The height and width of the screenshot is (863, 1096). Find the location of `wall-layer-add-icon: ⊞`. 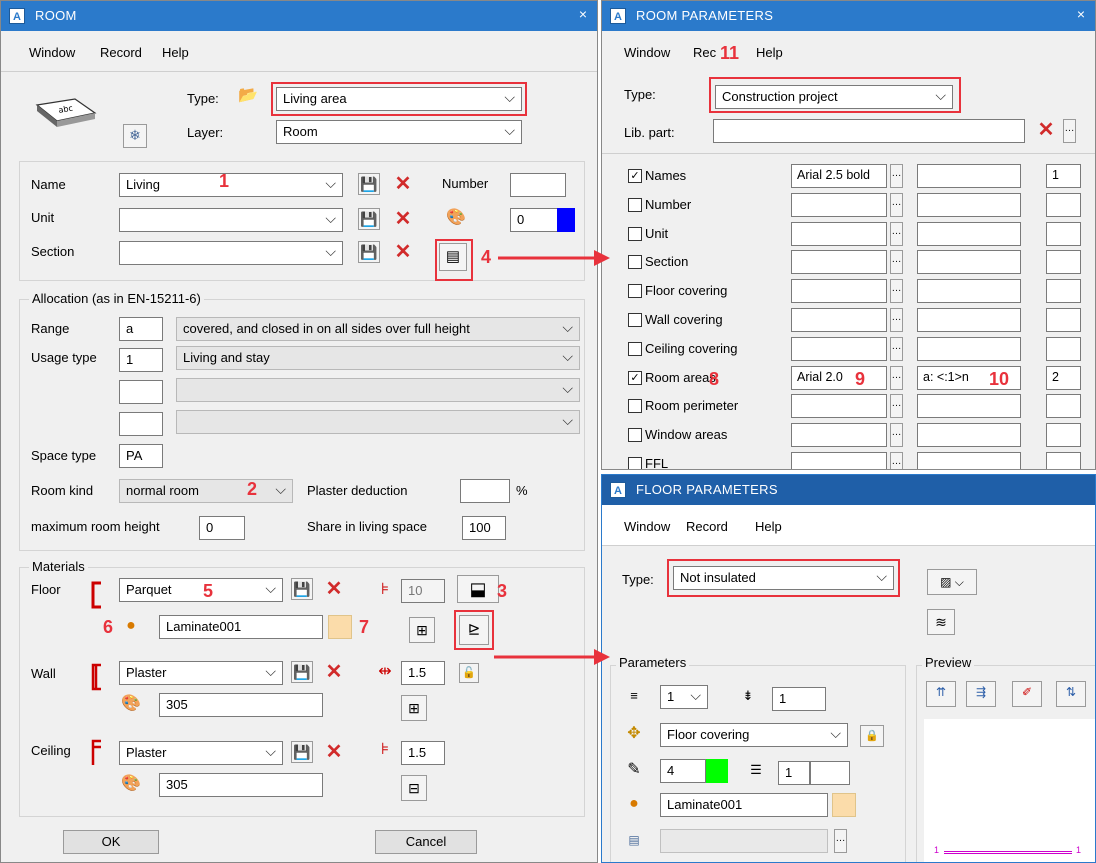

wall-layer-add-icon: ⊞ is located at coordinates (414, 708).